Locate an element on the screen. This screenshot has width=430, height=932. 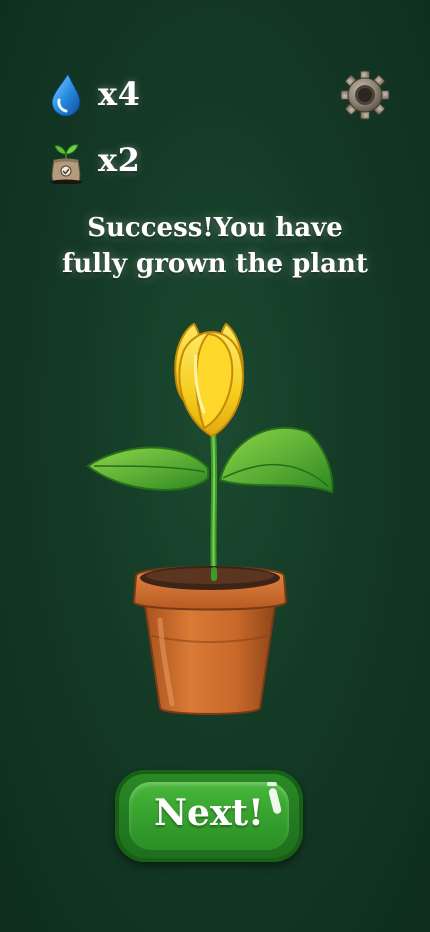
water-counter: x4 is located at coordinates (93, 94).